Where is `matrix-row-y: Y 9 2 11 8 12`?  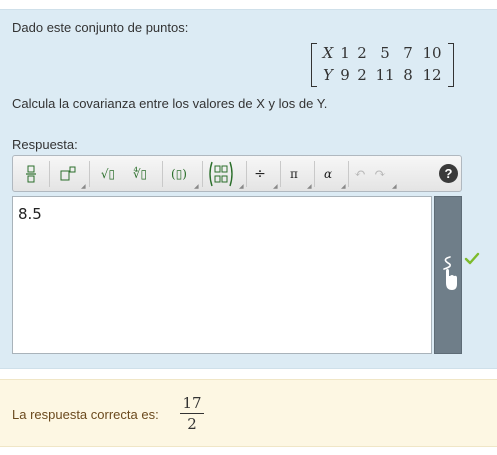 matrix-row-y: Y 9 2 11 8 12 is located at coordinates (382, 76).